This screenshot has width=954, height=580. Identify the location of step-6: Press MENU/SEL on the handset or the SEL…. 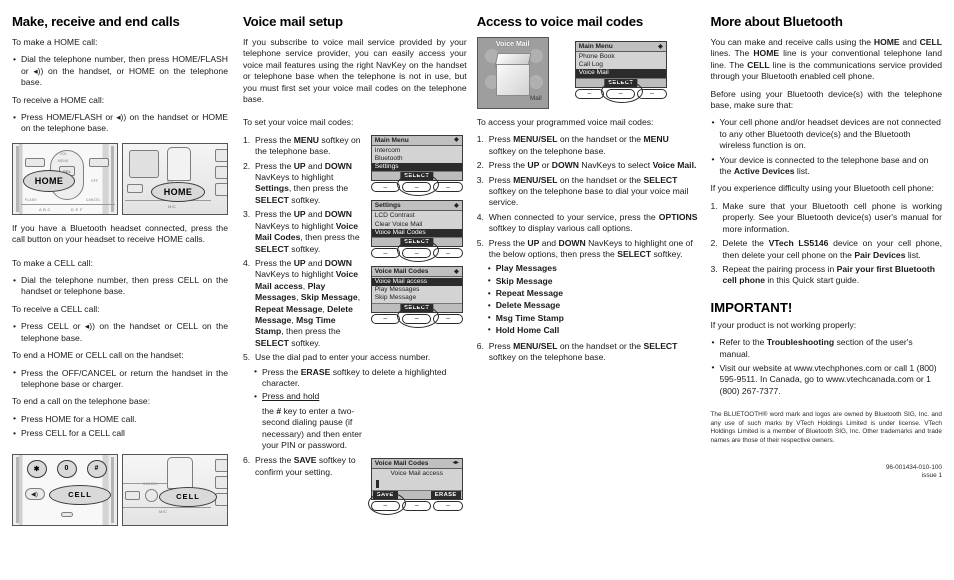
(577, 351).